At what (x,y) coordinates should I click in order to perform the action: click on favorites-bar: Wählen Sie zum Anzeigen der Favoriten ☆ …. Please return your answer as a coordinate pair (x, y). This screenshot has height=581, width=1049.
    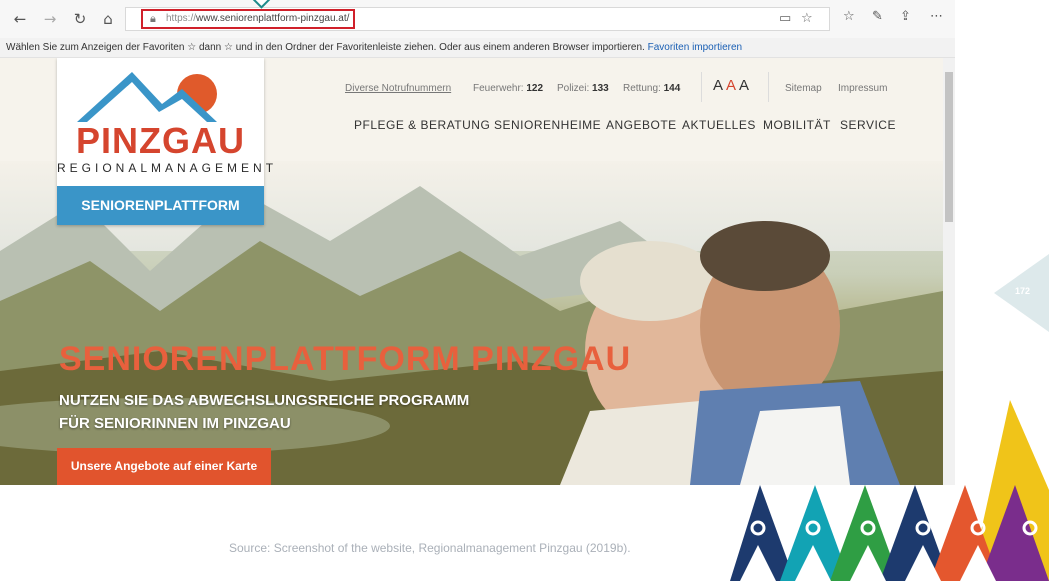
    Looking at the image, I should click on (477, 48).